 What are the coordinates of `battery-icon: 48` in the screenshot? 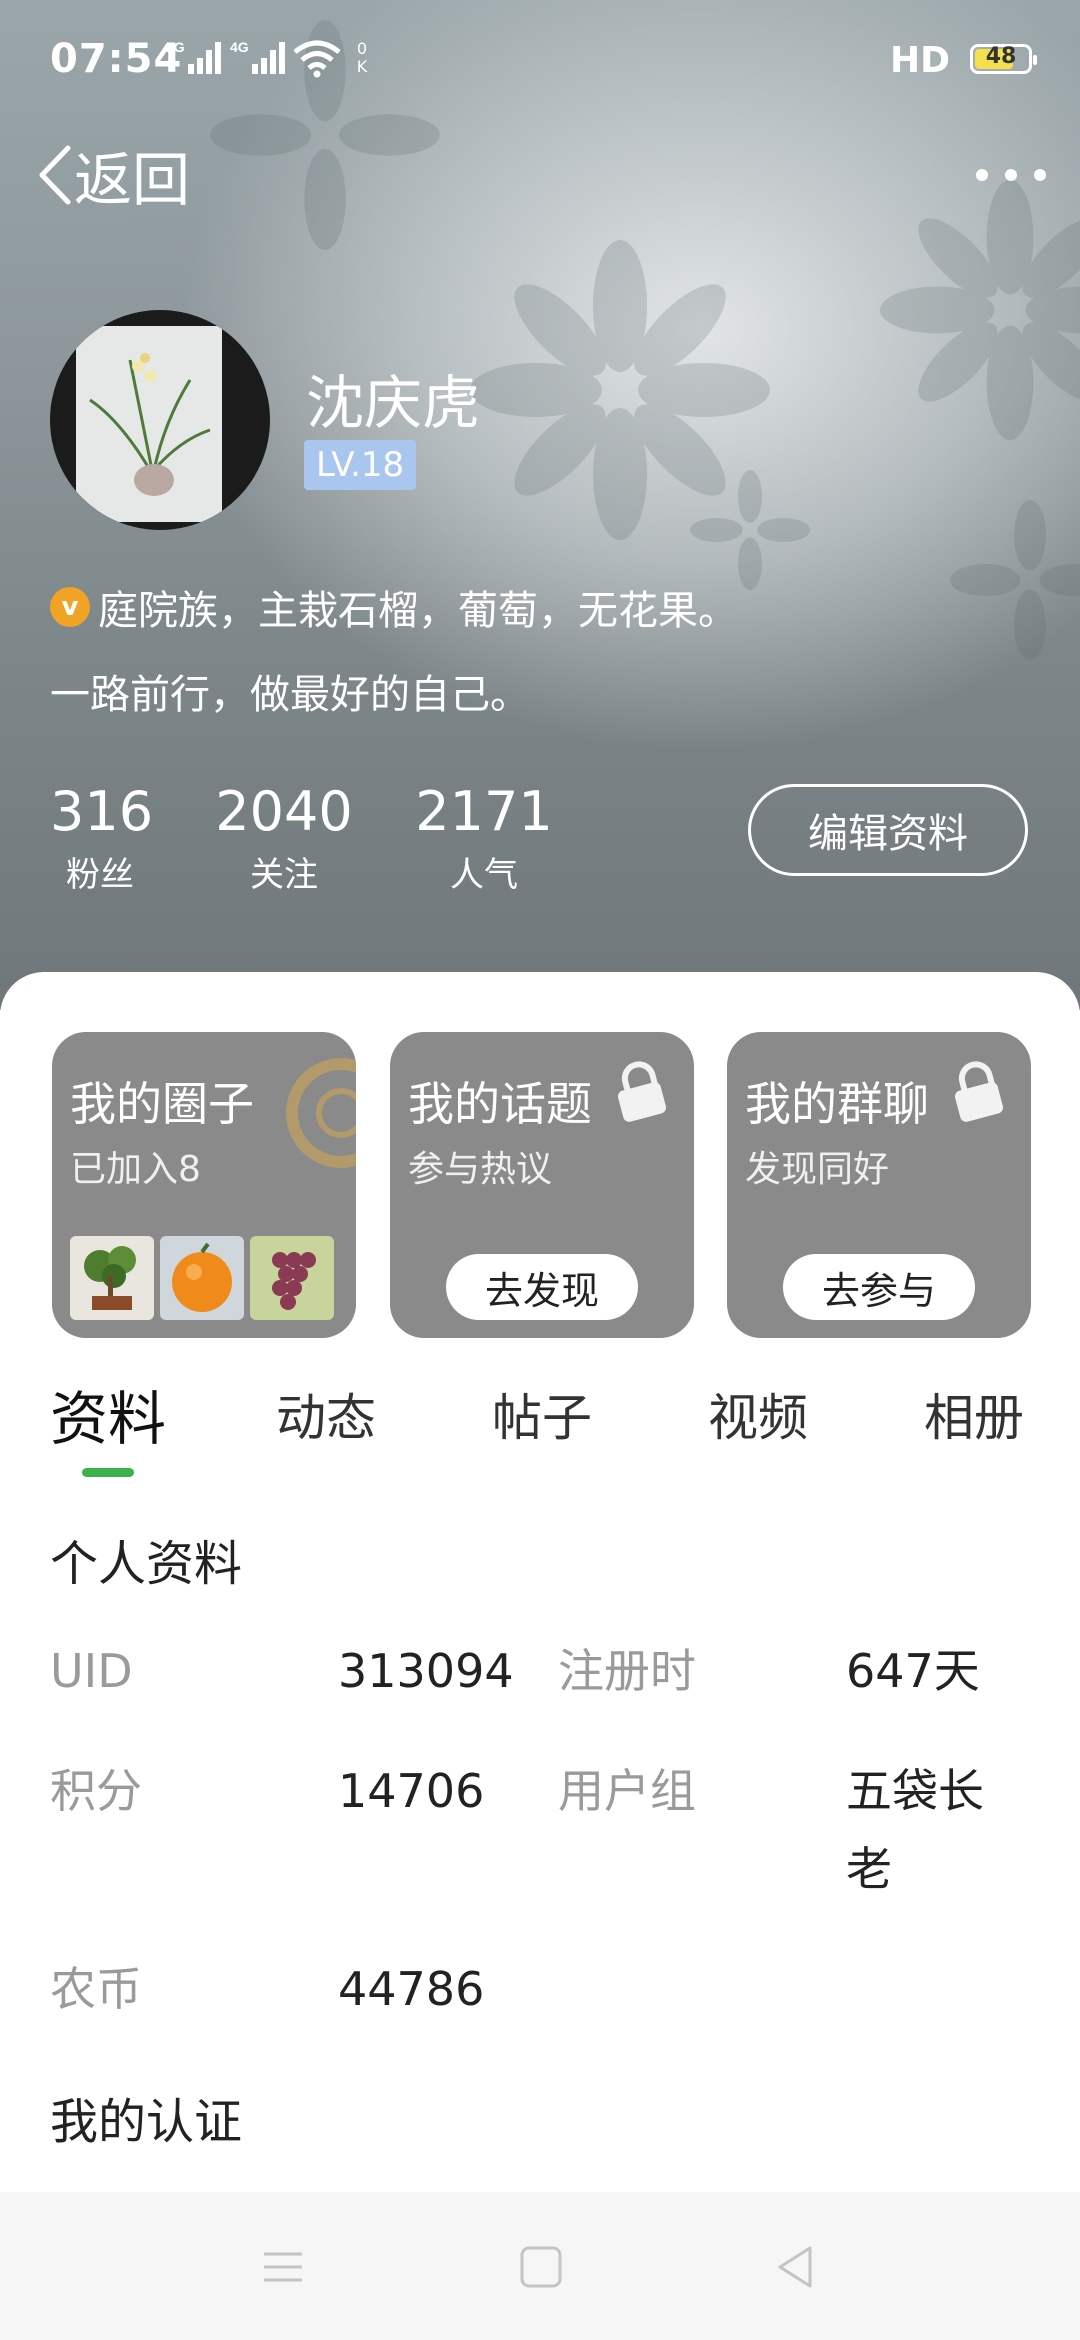 It's located at (1003, 59).